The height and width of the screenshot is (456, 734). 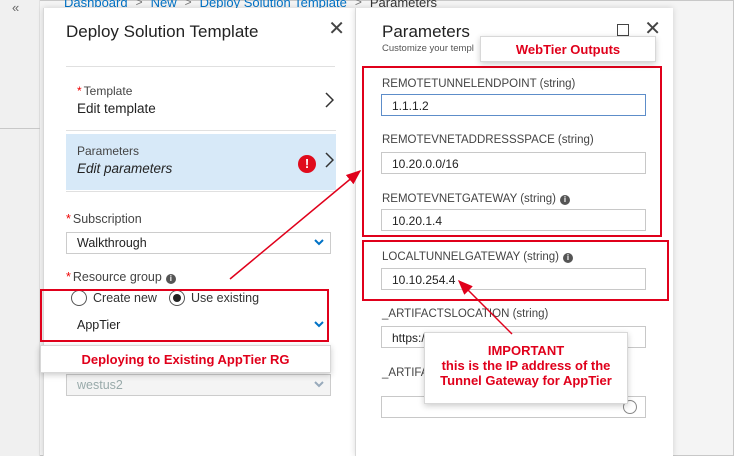 I want to click on close-icon: ✕, so click(x=336, y=29).